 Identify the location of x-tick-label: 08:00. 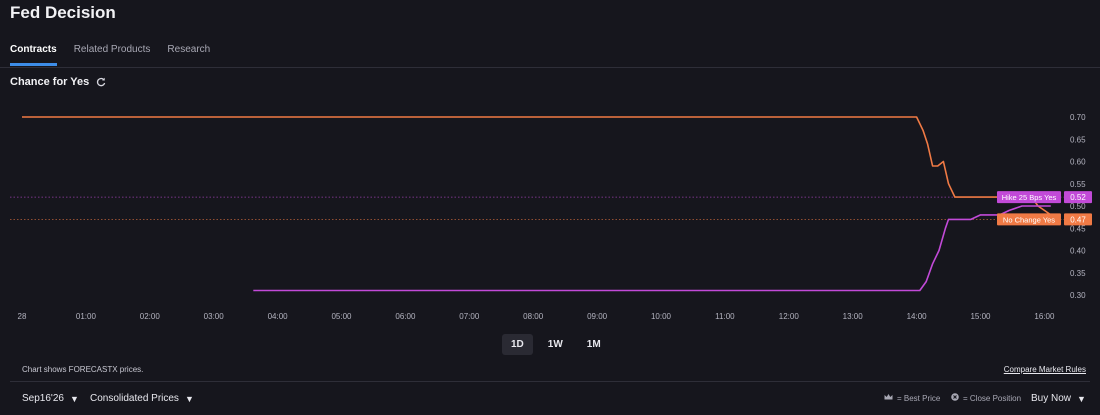
(533, 316).